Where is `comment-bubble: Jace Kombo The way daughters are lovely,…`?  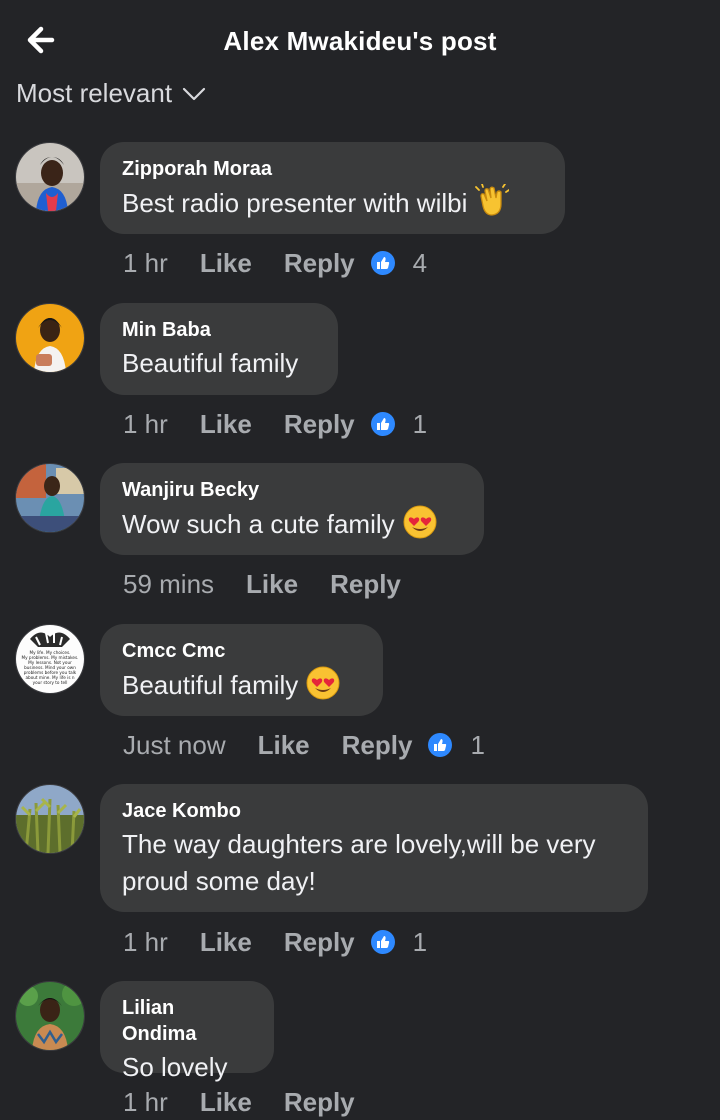
comment-bubble: Jace Kombo The way daughters are lovely,… is located at coordinates (374, 848).